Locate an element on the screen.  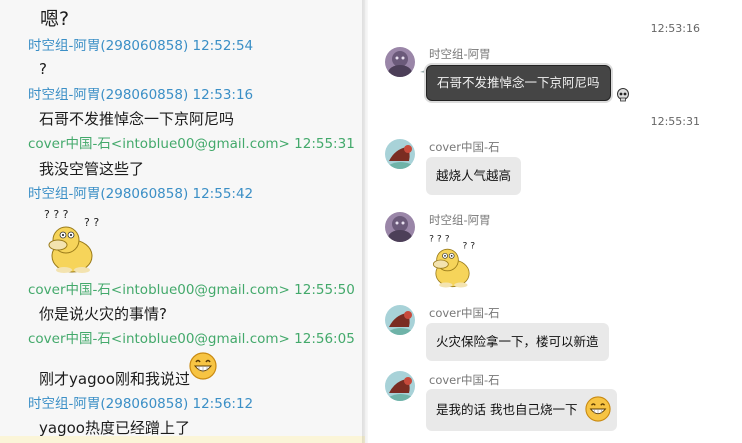
log-header: cover中国-石<intoblue00@gmail.com> 12:56:05 is located at coordinates (191, 339).